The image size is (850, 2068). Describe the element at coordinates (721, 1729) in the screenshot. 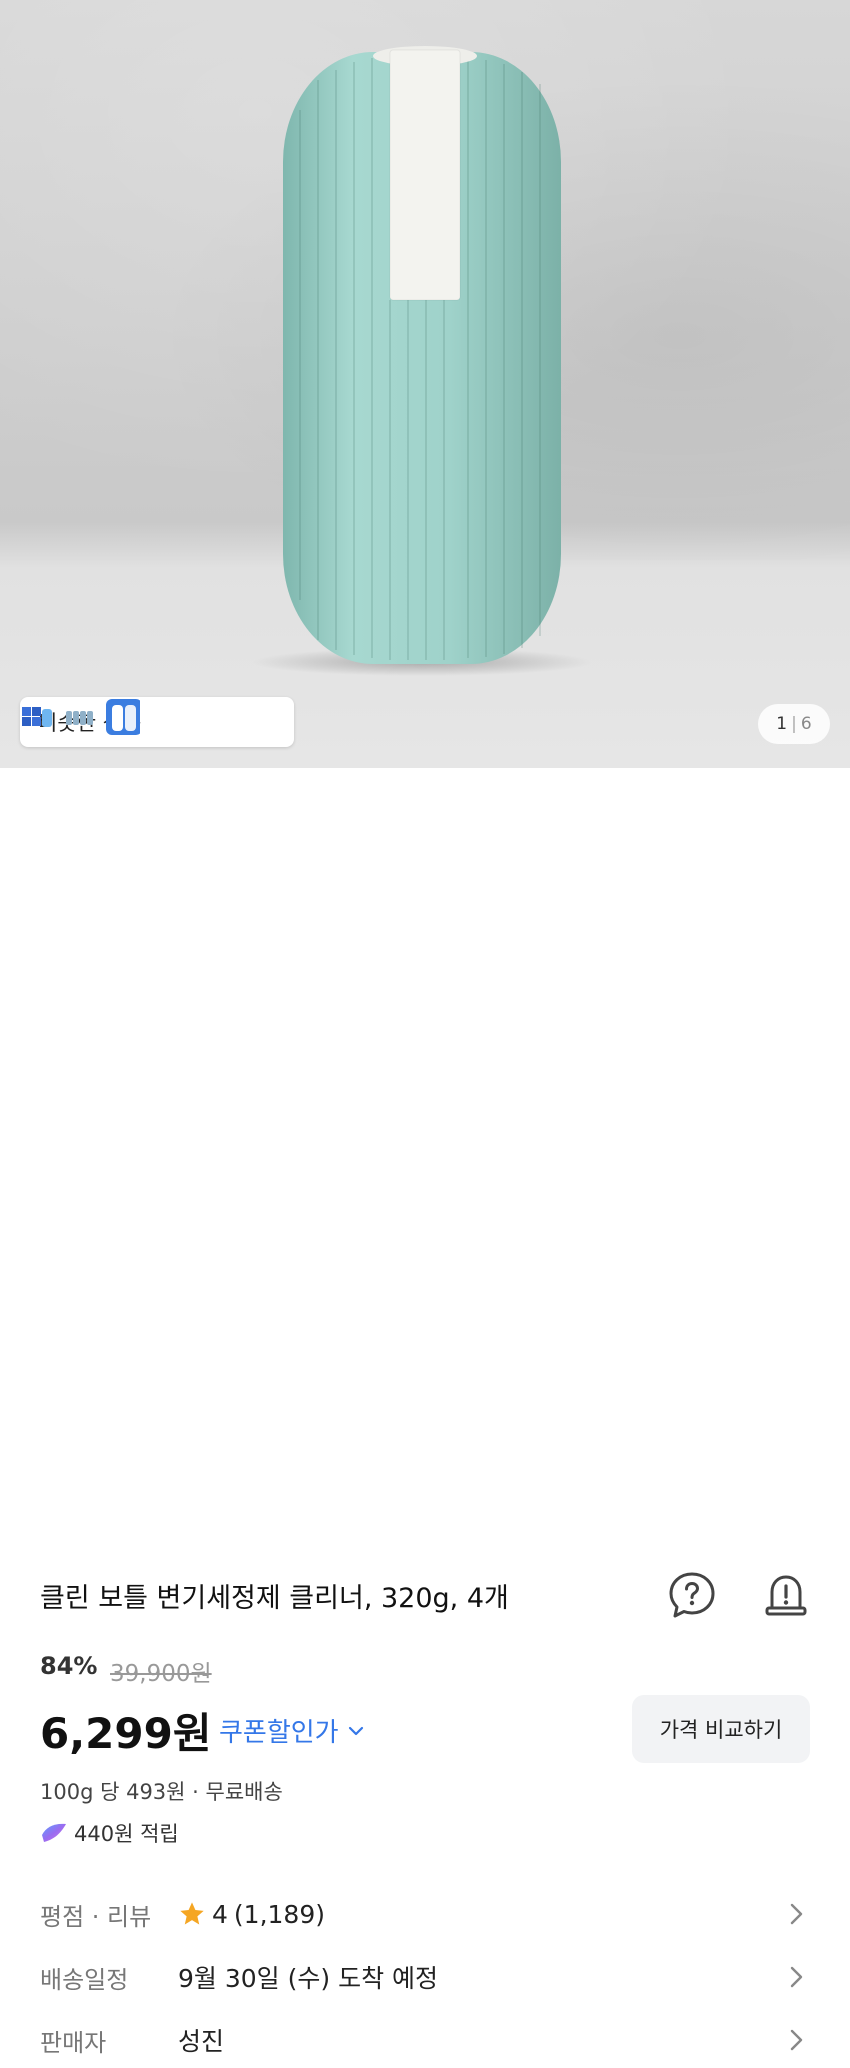

I see `price-compare-button: 가격 비교하기` at that location.